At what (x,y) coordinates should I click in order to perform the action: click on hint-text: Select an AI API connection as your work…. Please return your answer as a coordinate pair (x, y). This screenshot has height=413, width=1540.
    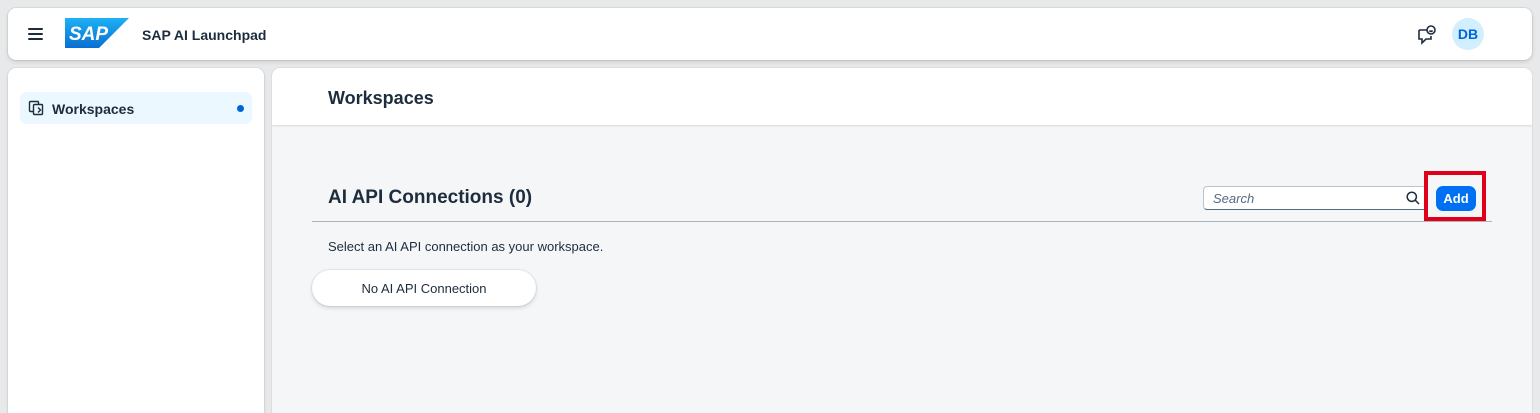
    Looking at the image, I should click on (466, 246).